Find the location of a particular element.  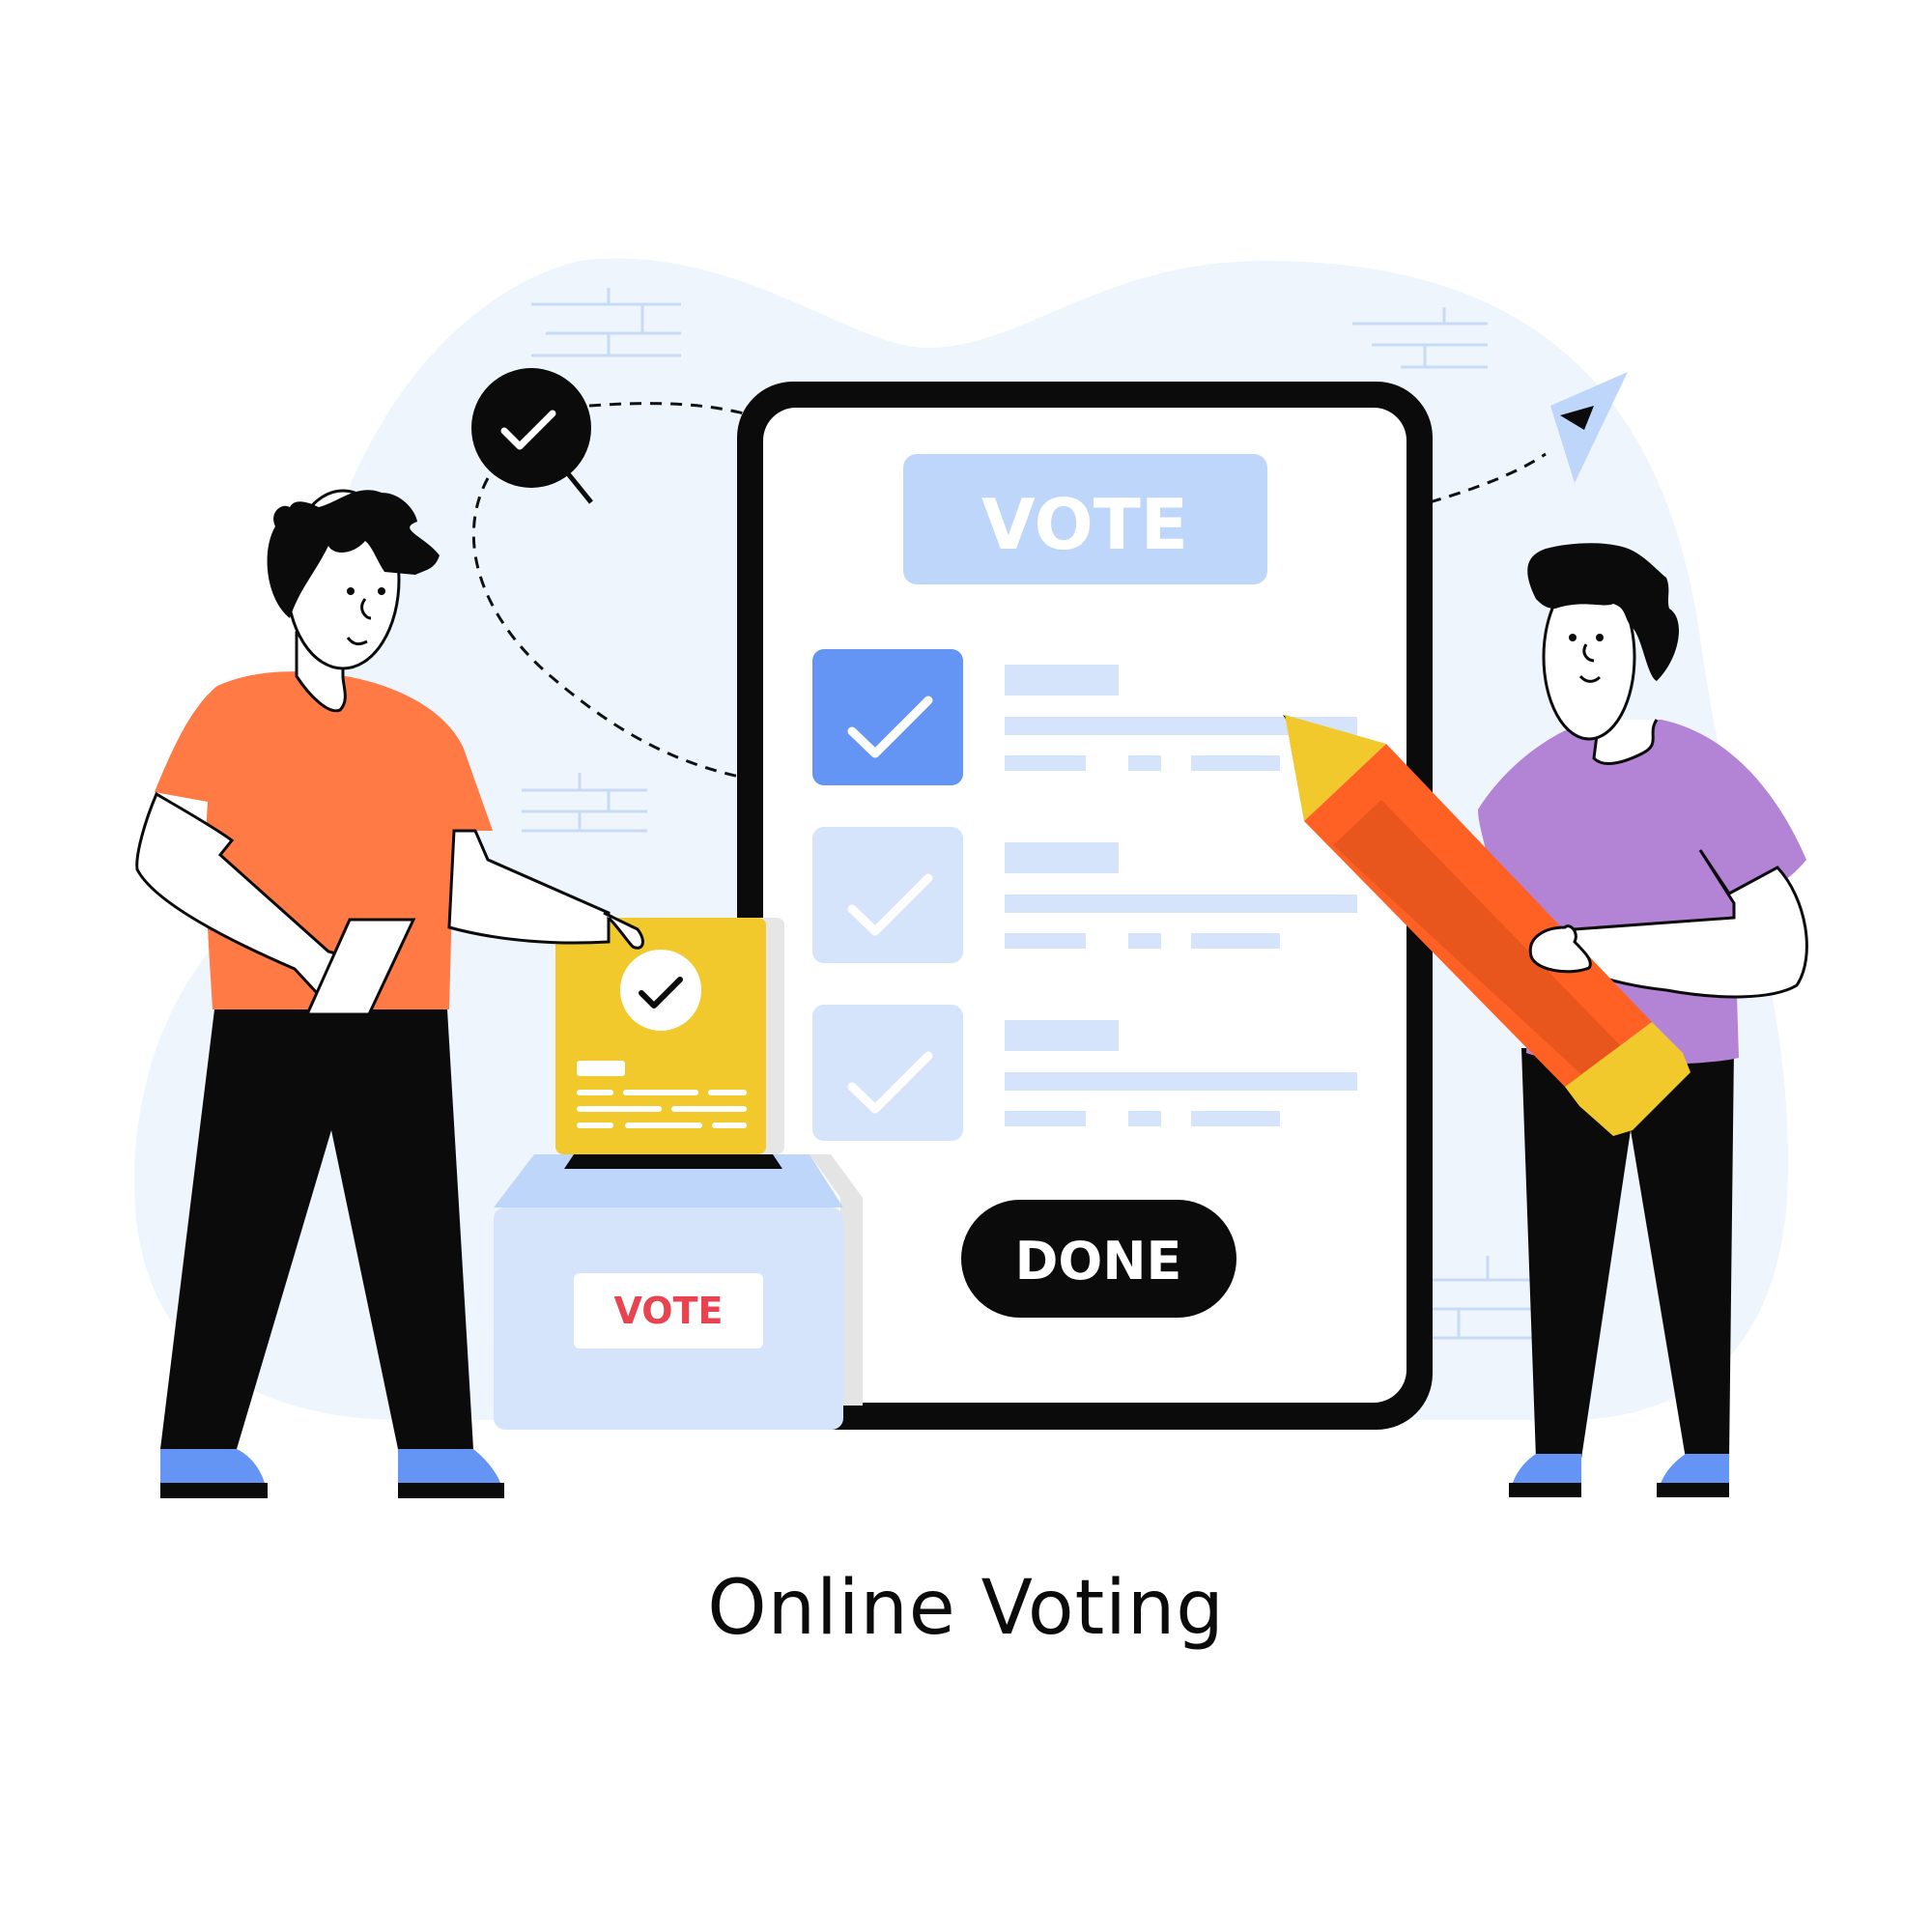

ballot-box-label: VOTE is located at coordinates (669, 1311).